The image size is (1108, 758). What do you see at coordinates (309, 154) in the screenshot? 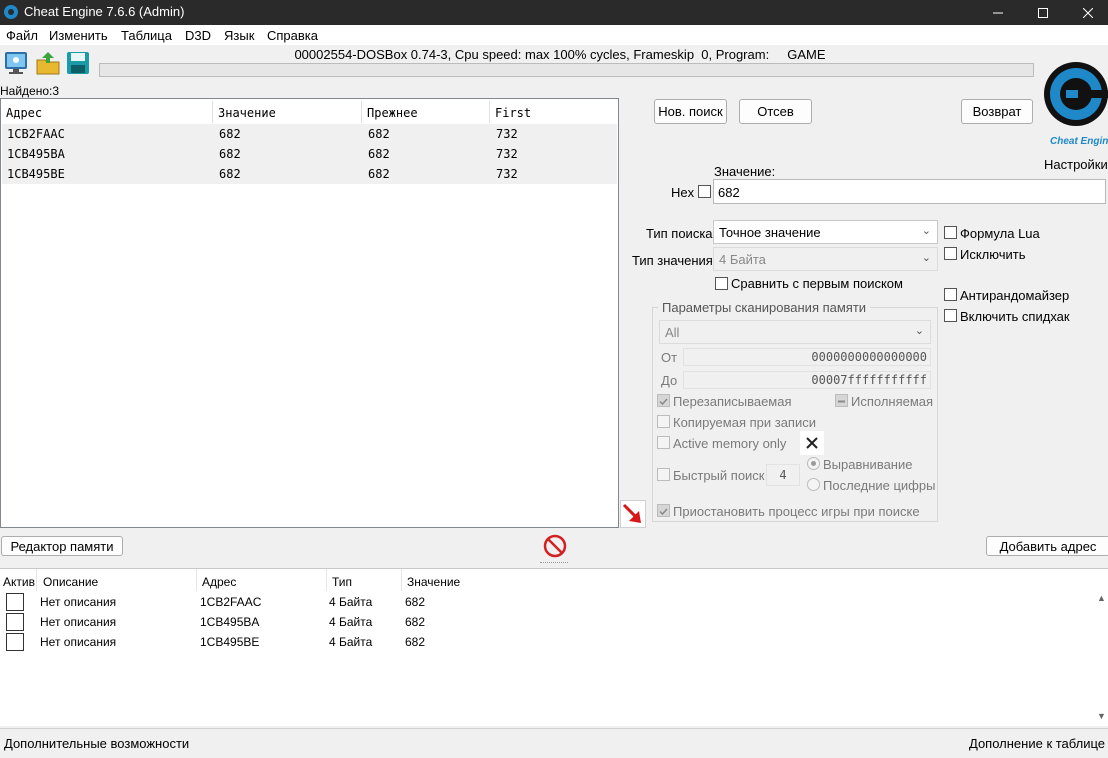
I see `result-row: 1CB495BA 682 682 732` at bounding box center [309, 154].